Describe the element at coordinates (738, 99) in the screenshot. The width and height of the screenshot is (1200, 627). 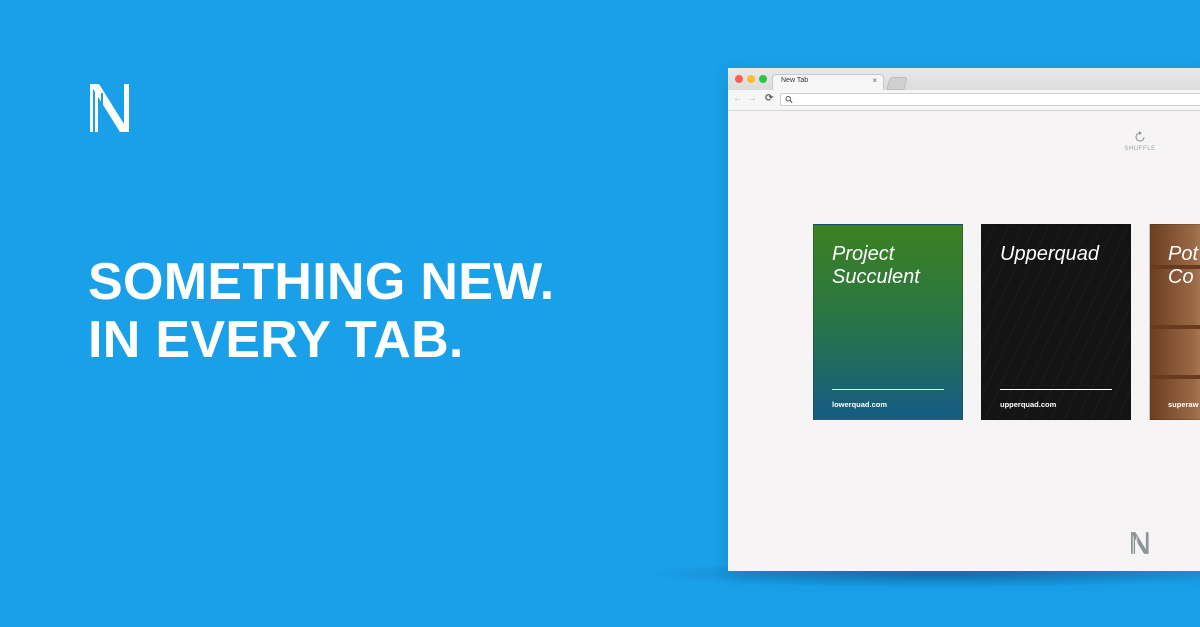
I see `back-arrow-icon: ←` at that location.